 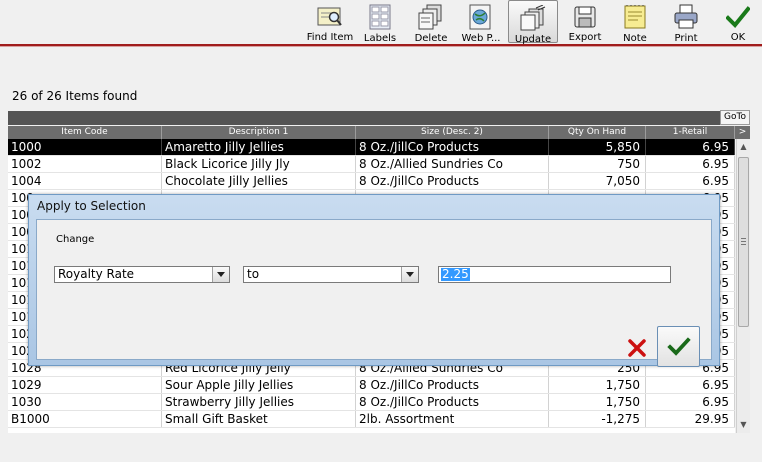 What do you see at coordinates (259, 164) in the screenshot?
I see `table-cell-desc: Black Licorice Jilly Jly` at bounding box center [259, 164].